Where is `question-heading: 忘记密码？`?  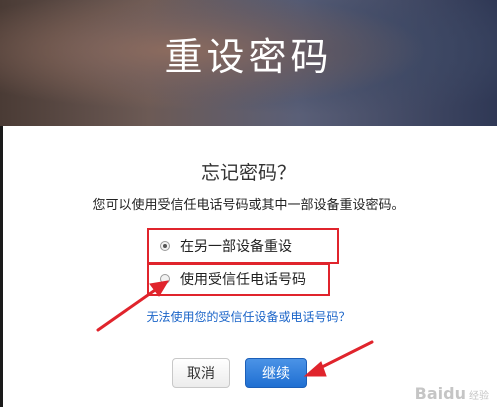
question-heading: 忘记密码？ is located at coordinates (248, 173).